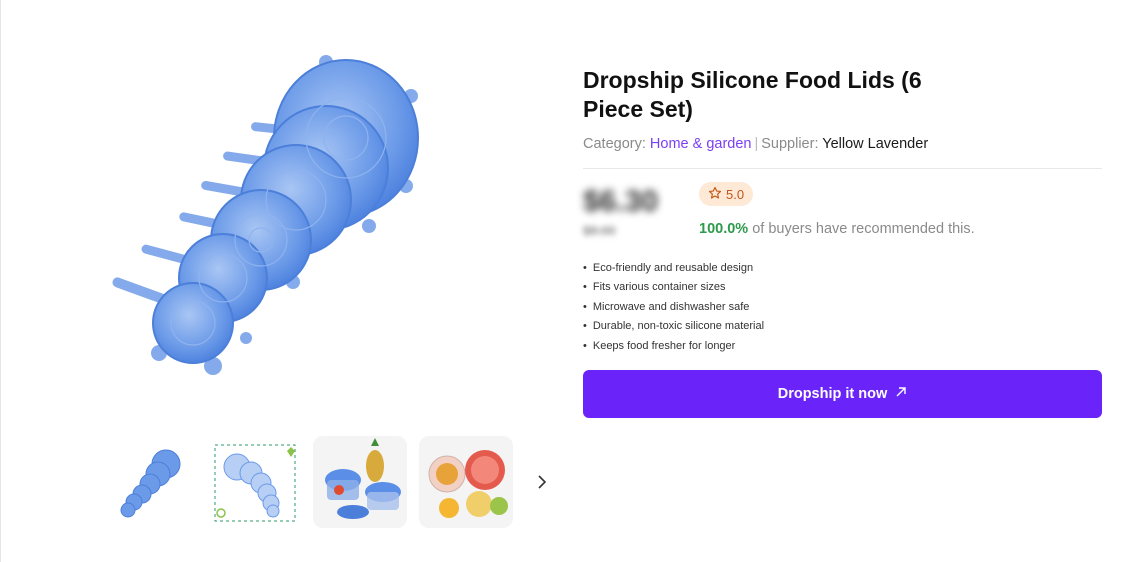  Describe the element at coordinates (843, 268) in the screenshot. I see `feature-item: Eco-friendly and reusable design` at that location.